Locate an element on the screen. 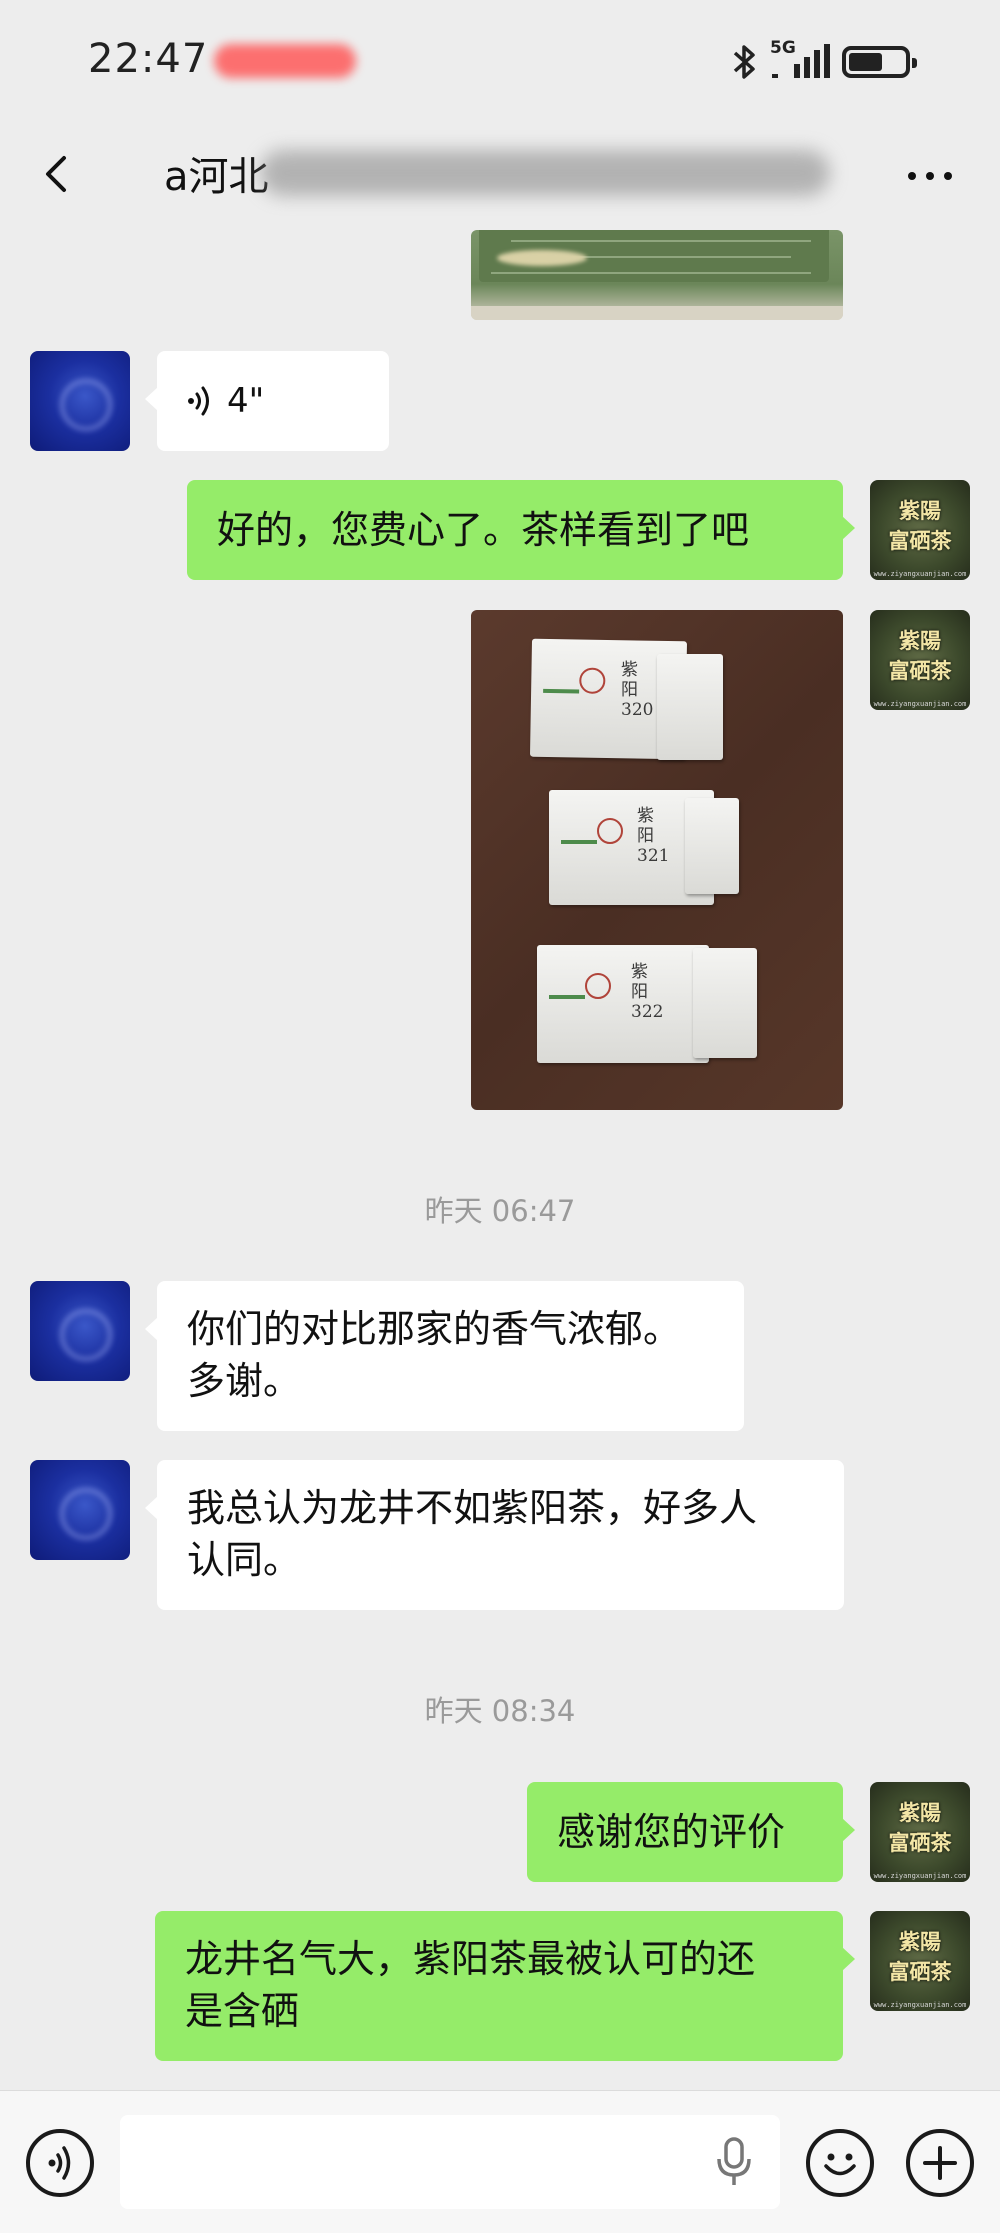 This screenshot has height=2233, width=1000. chat-header: a河北 is located at coordinates (500, 175).